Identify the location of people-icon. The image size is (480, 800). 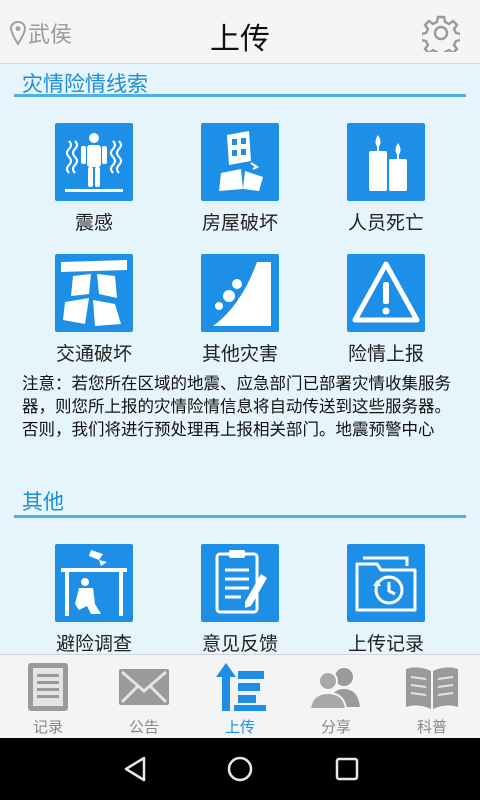
(334, 689).